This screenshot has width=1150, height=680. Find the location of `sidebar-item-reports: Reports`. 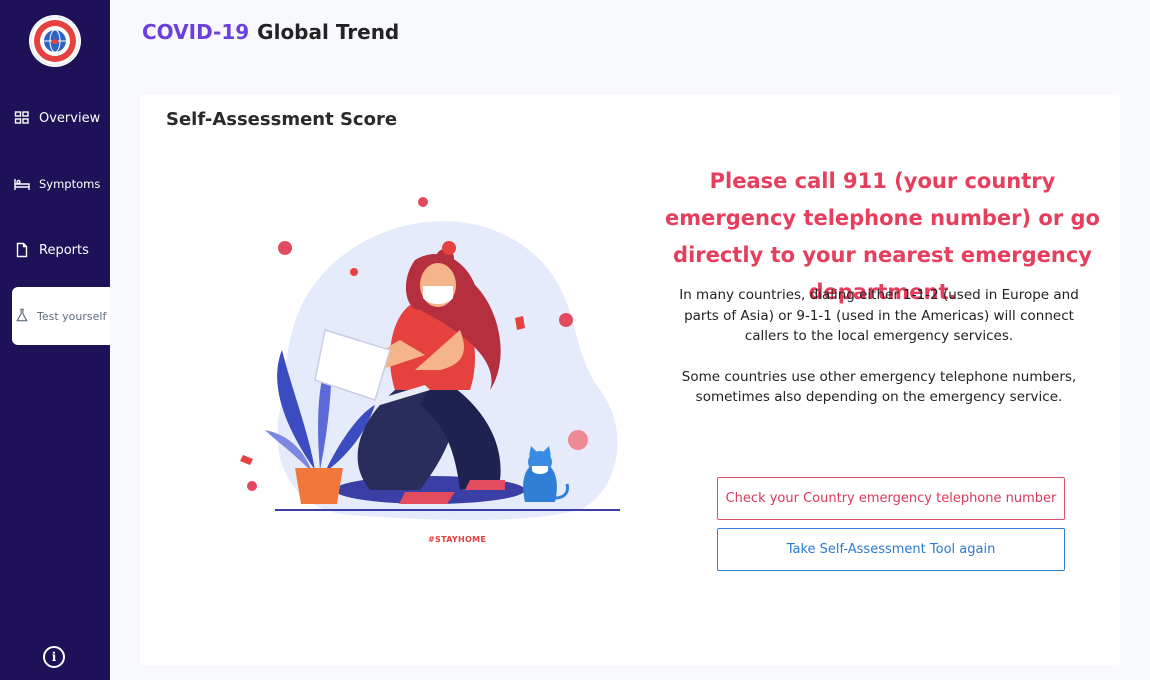

sidebar-item-reports: Reports is located at coordinates (55, 250).